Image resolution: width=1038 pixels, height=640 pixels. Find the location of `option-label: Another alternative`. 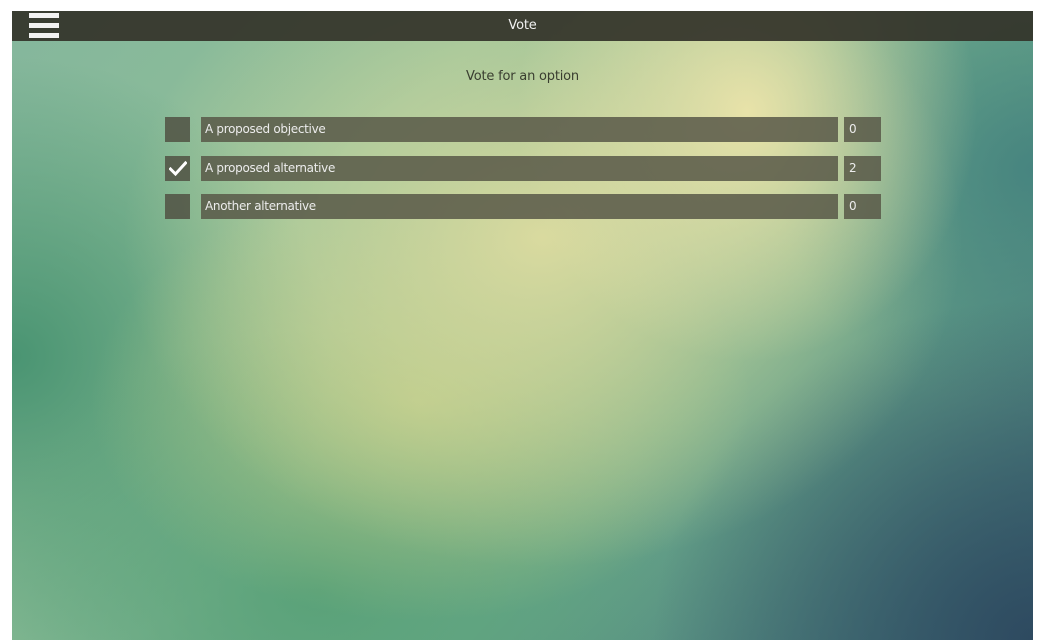

option-label: Another alternative is located at coordinates (519, 206).